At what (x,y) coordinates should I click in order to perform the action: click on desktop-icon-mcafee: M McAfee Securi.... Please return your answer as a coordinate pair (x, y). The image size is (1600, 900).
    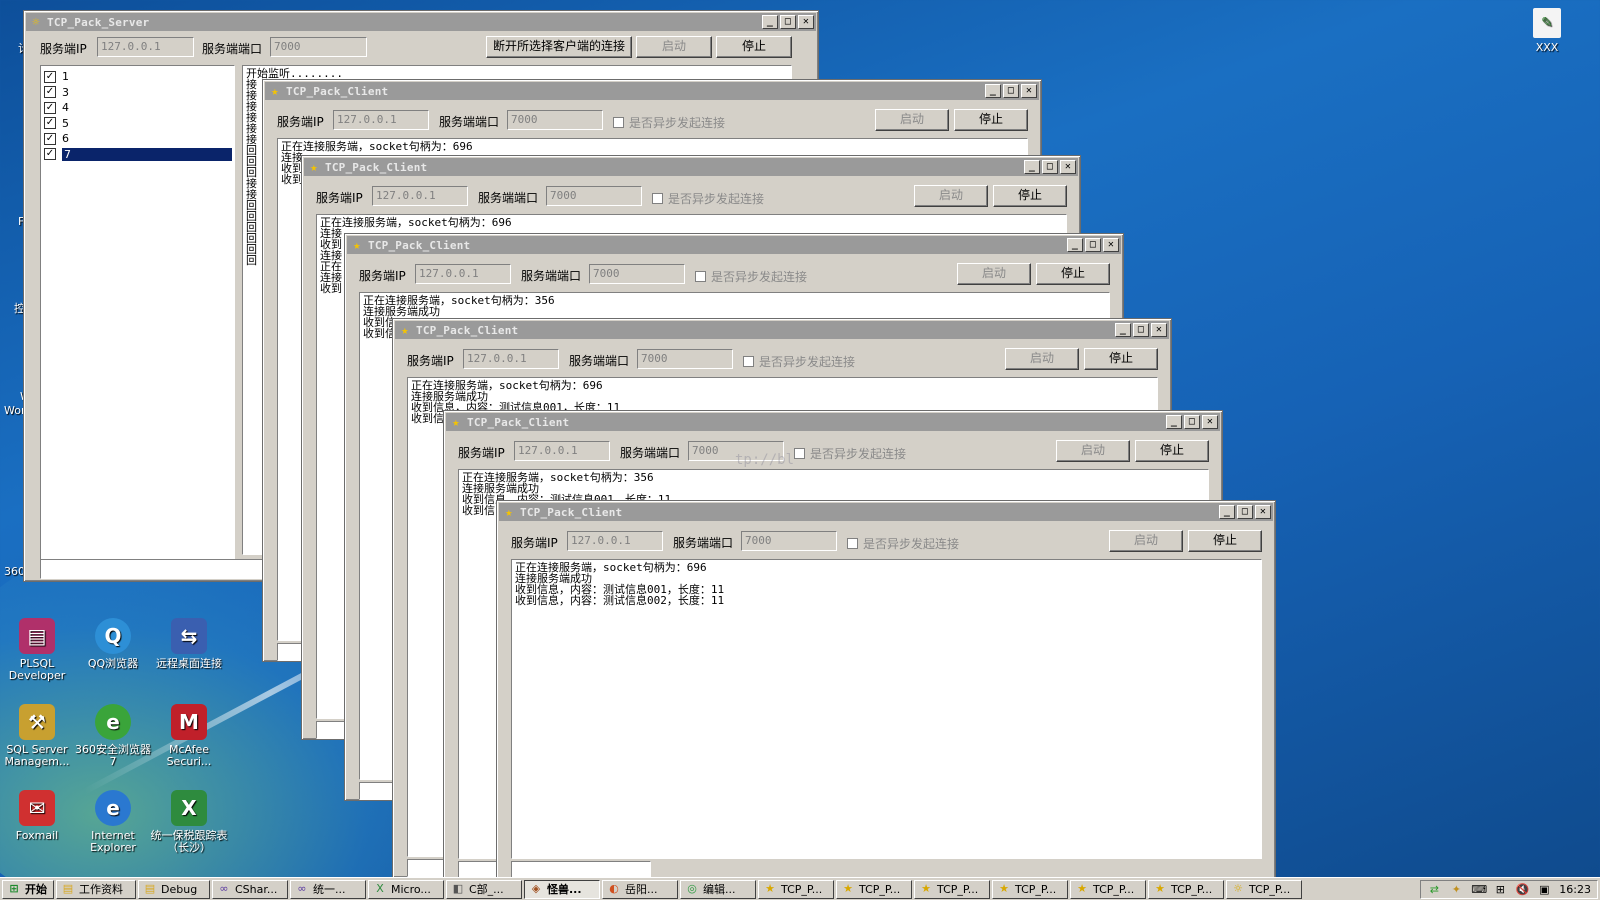
    Looking at the image, I should click on (189, 736).